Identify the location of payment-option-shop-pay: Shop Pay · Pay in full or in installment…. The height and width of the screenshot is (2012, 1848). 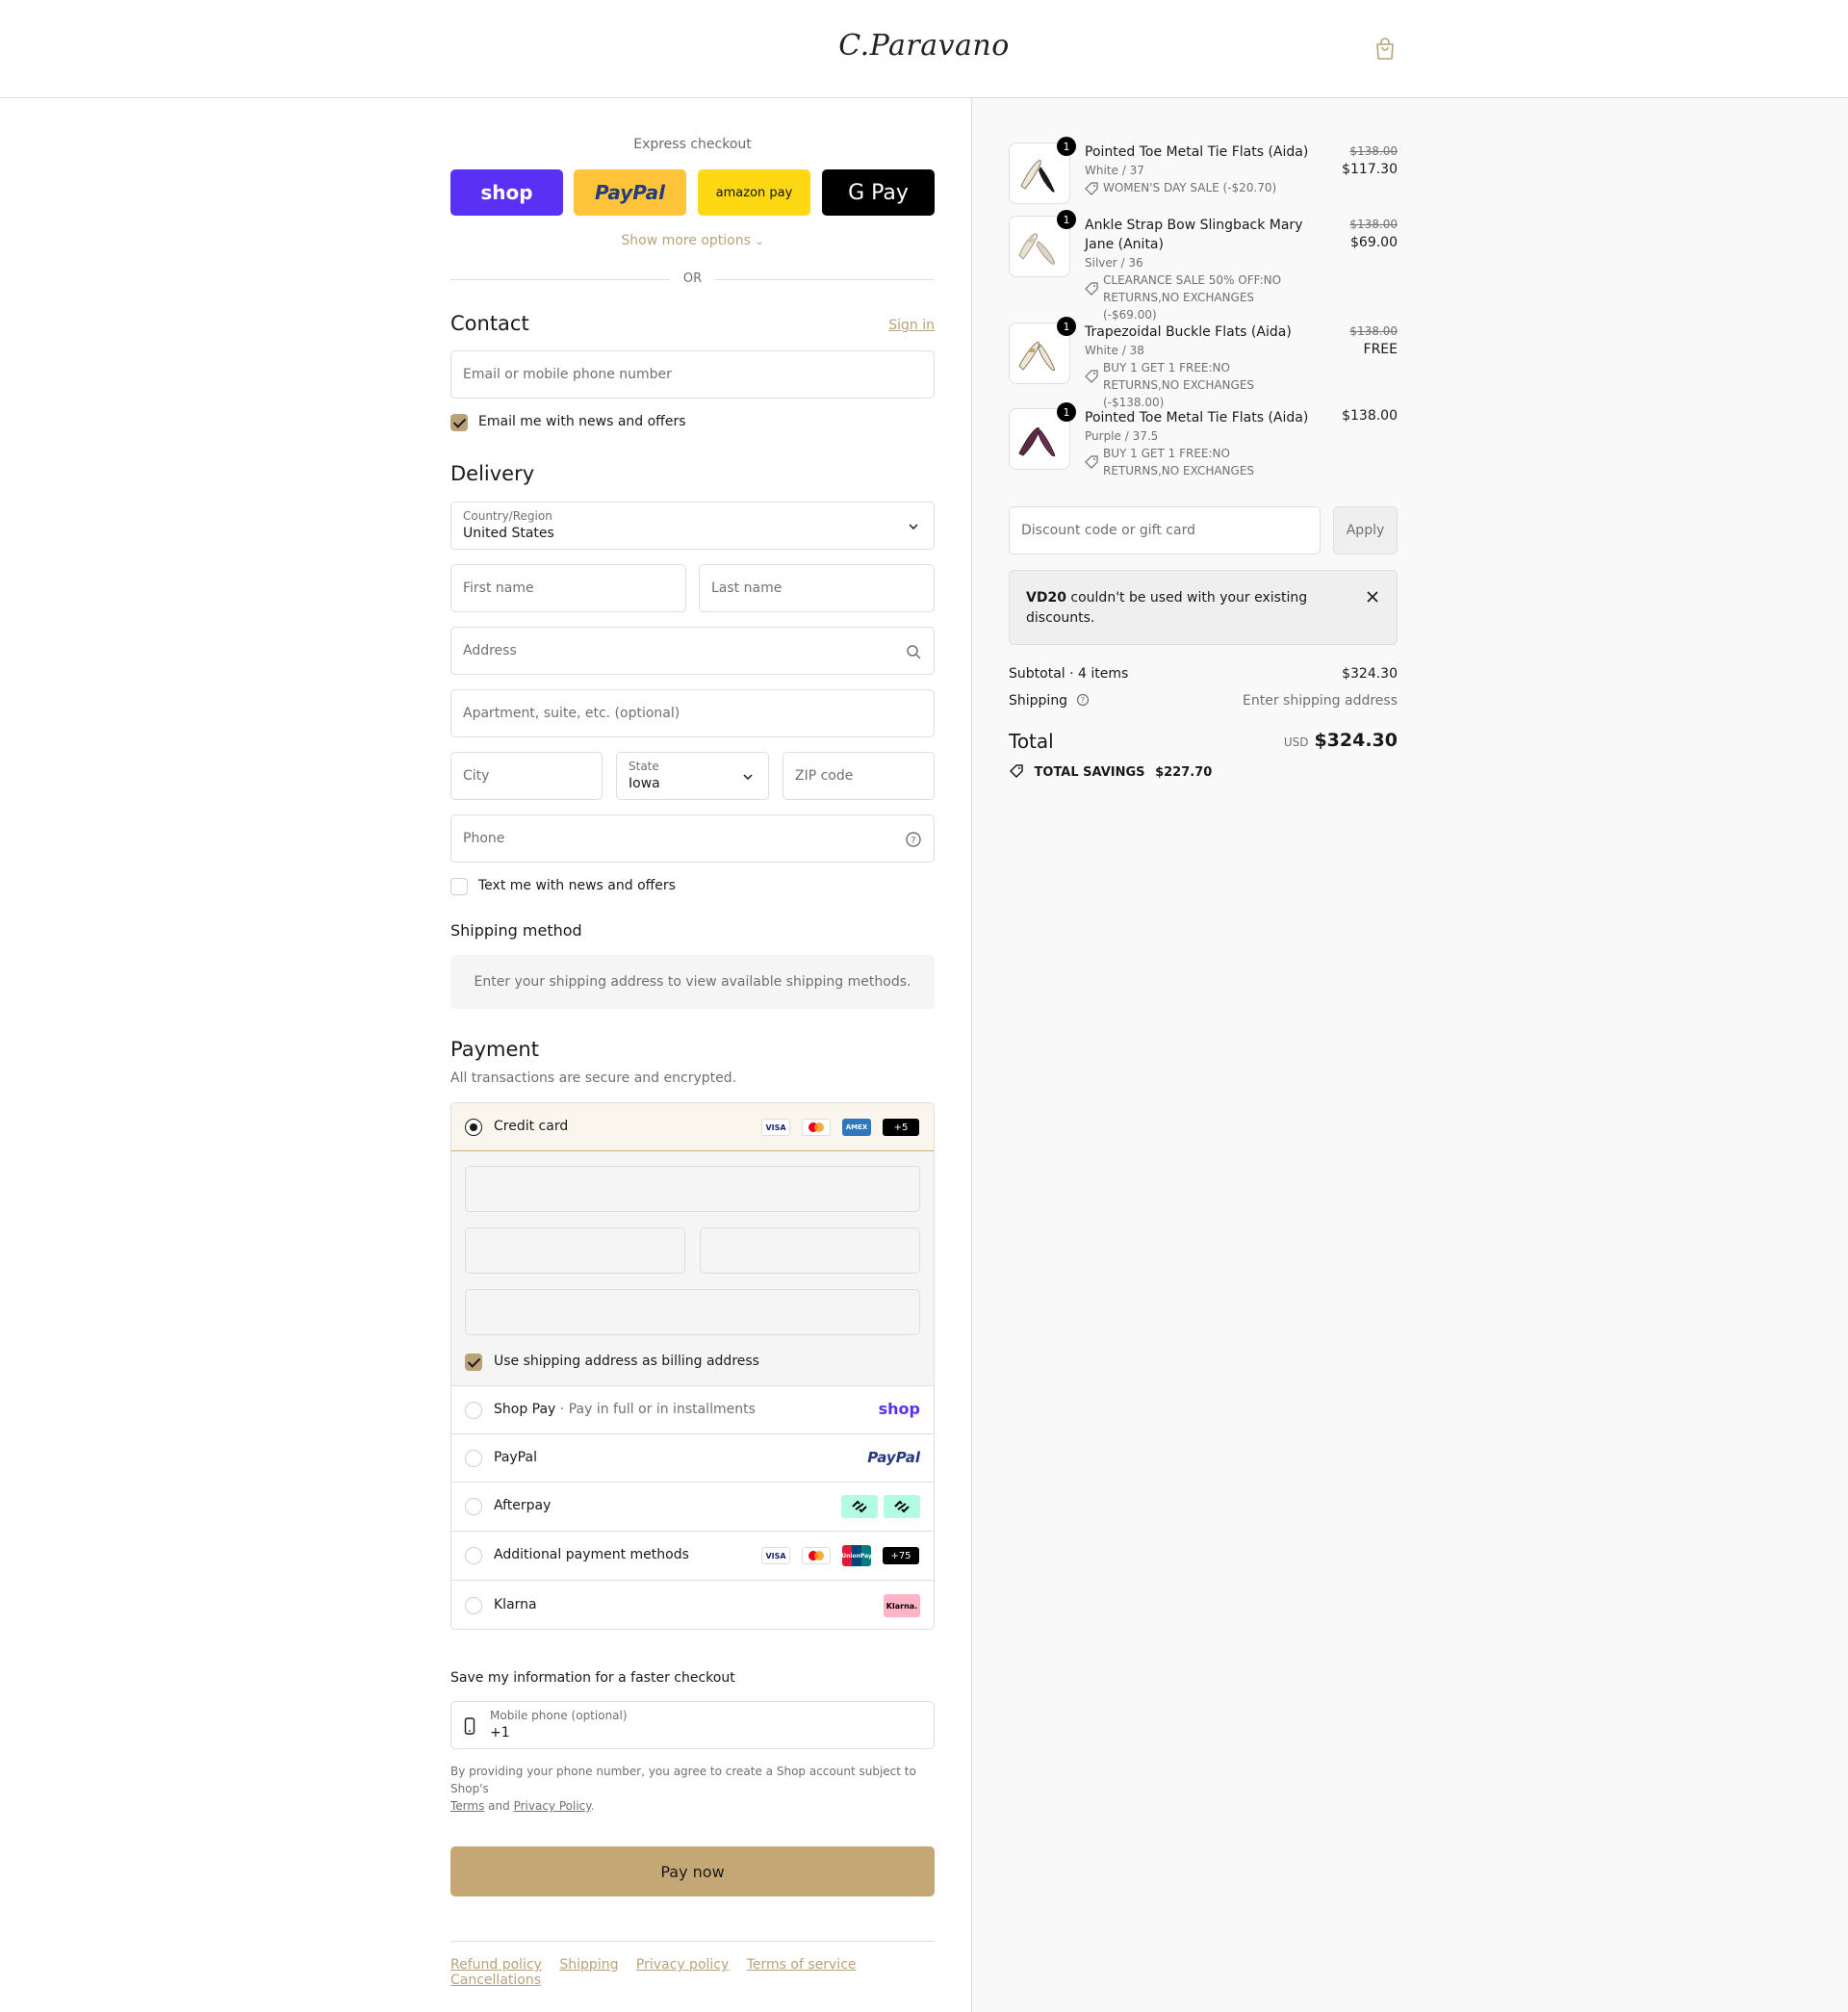
(692, 1409).